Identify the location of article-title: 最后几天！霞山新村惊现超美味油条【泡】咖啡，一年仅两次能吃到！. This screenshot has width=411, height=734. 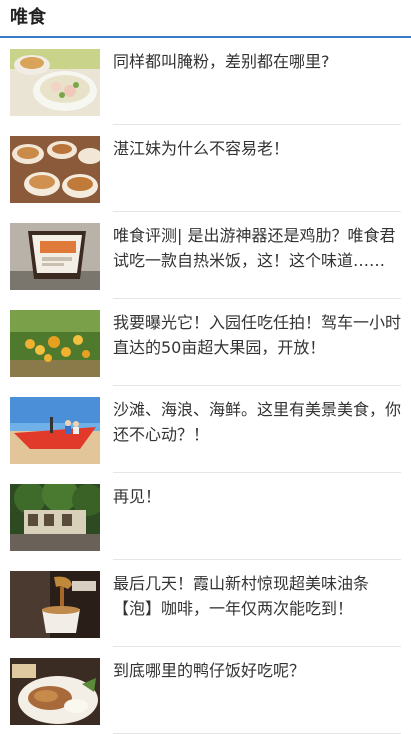
(257, 596).